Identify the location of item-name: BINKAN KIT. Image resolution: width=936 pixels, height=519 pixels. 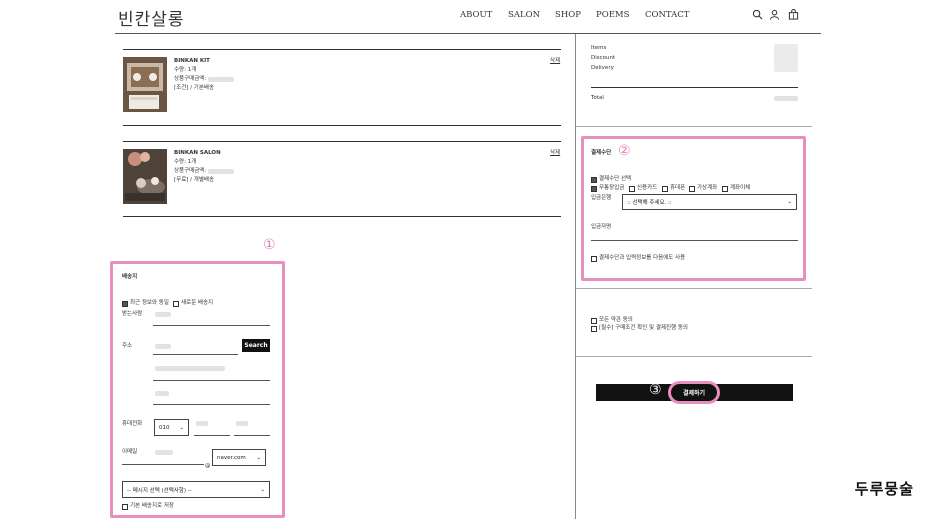
(192, 61).